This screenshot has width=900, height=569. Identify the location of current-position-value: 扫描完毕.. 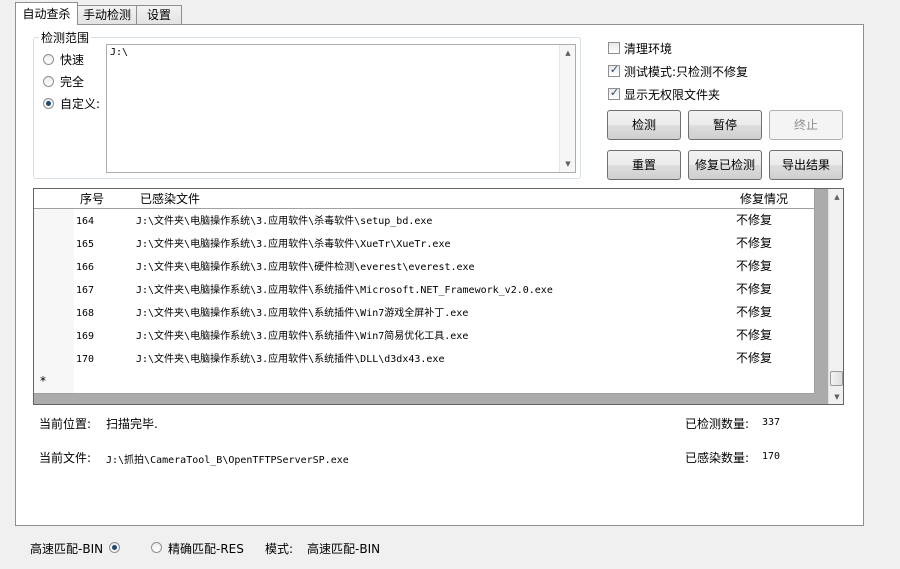
(132, 424).